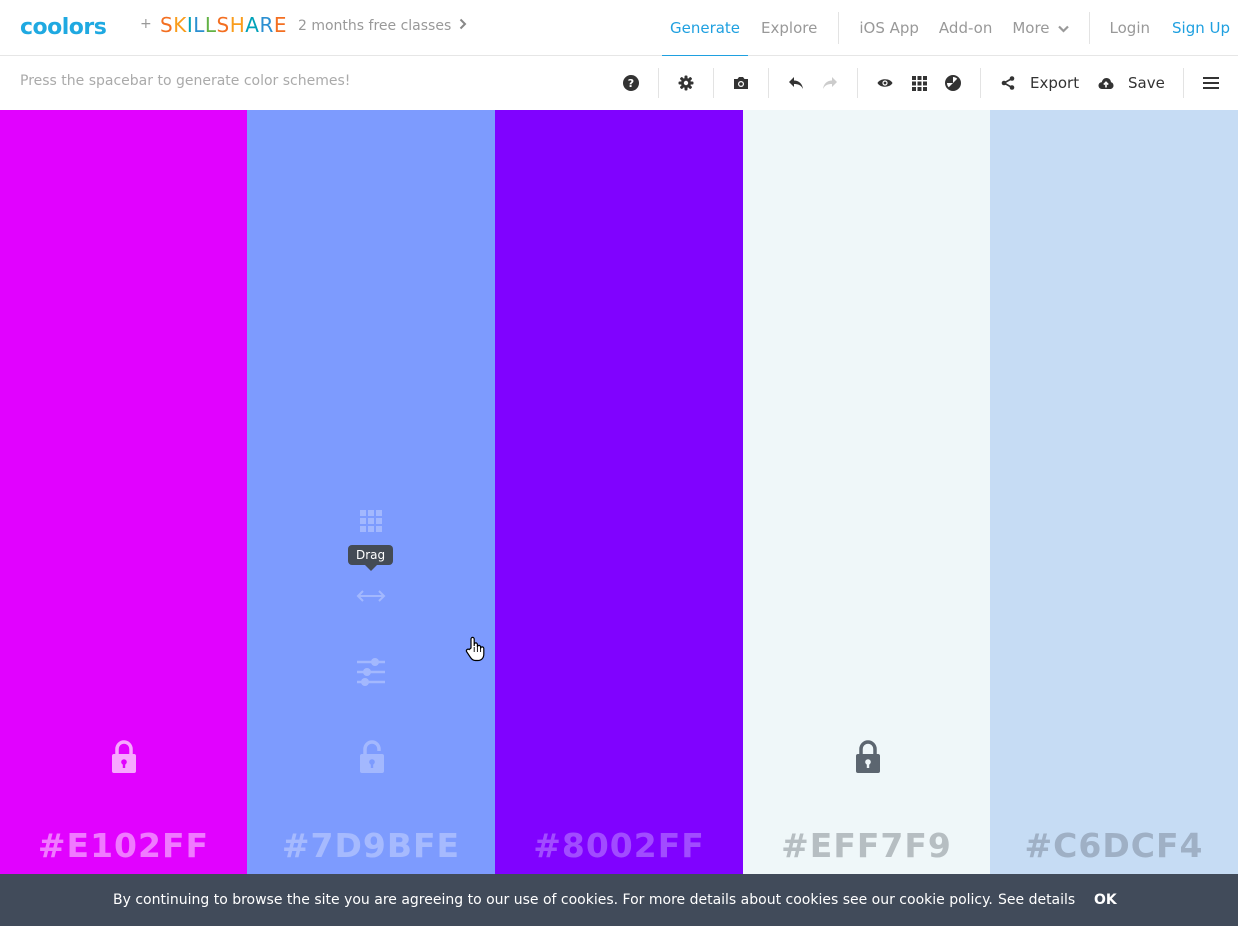 The height and width of the screenshot is (926, 1238). Describe the element at coordinates (1211, 83) in the screenshot. I see `menu-icon` at that location.